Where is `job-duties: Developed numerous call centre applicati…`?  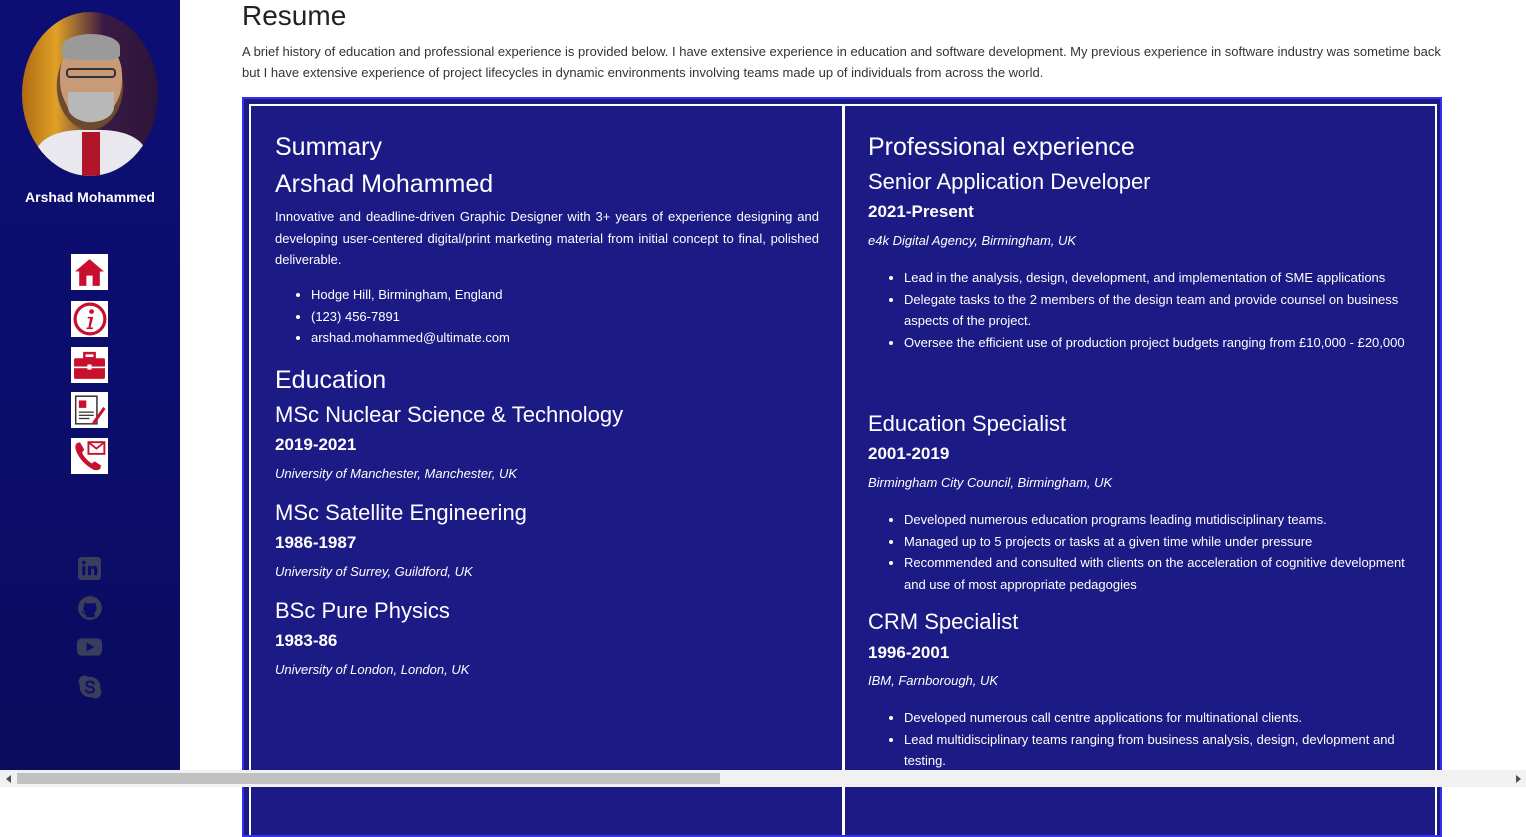
job-duties: Developed numerous call centre applicati… is located at coordinates (1139, 739).